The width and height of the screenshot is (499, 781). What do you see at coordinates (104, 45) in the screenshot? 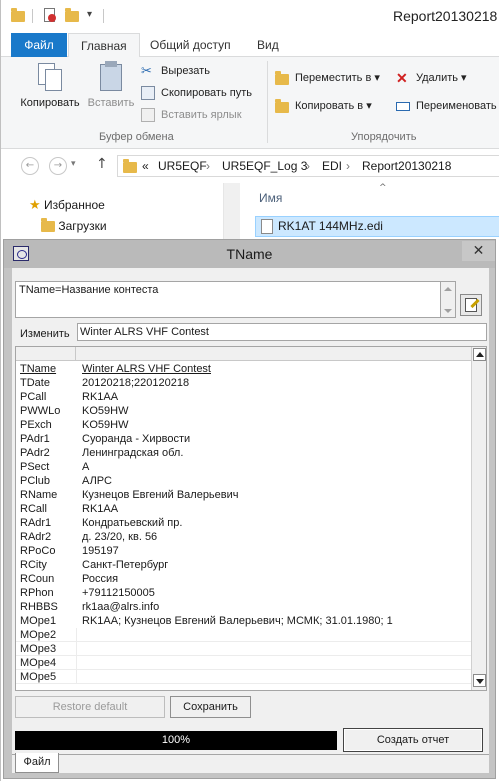
I see `tab-home: Главная` at bounding box center [104, 45].